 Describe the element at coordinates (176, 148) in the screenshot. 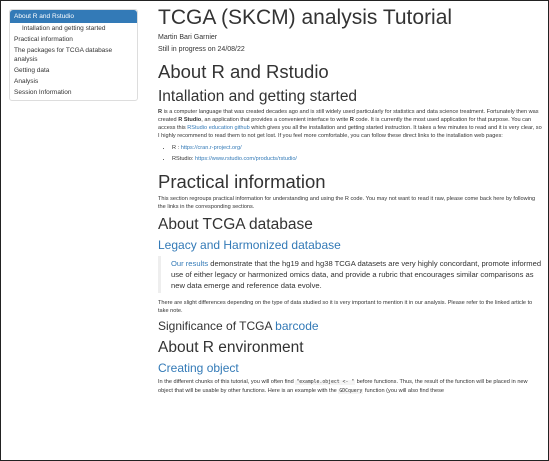

I see `link-prefix: R :` at that location.